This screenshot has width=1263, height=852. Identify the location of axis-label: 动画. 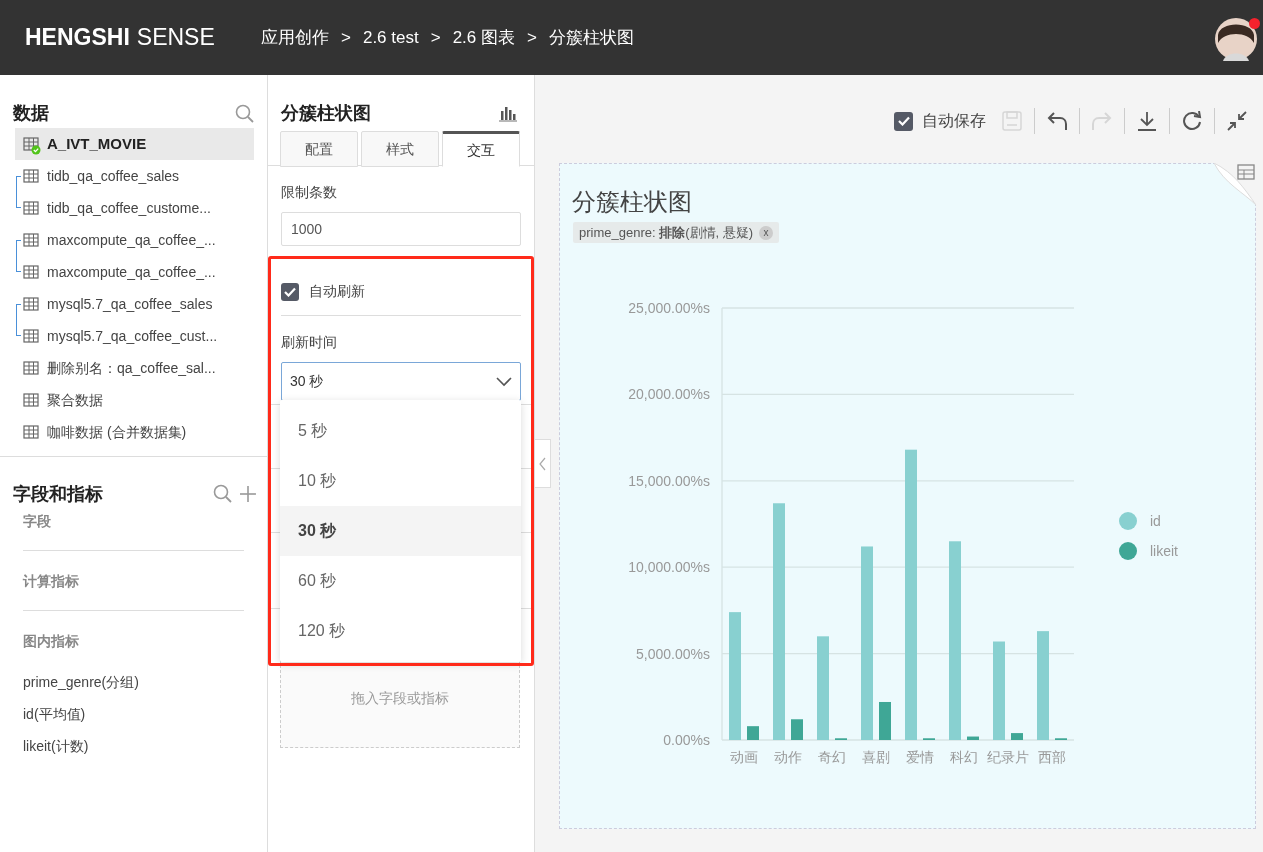
(744, 757).